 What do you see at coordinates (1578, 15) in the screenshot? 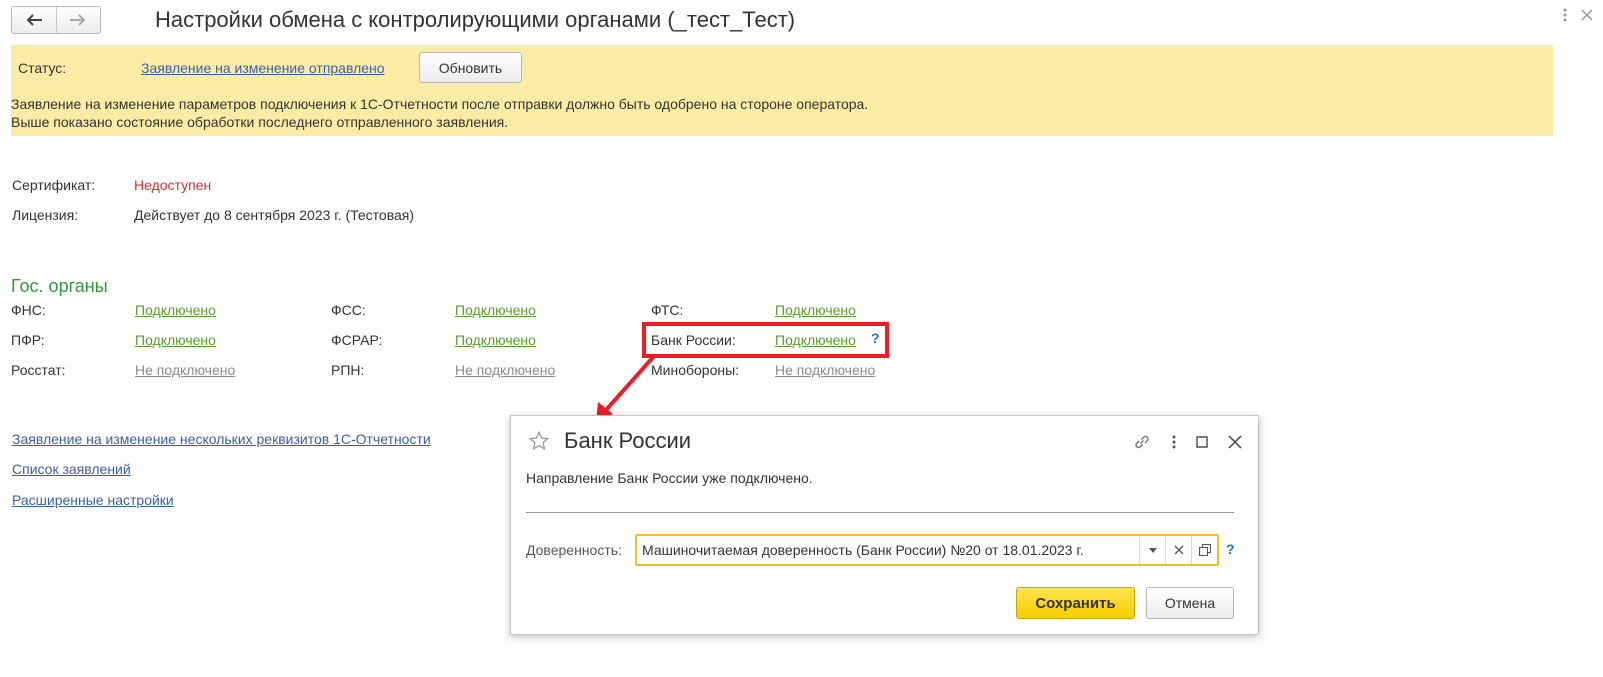
I see `window-controls` at bounding box center [1578, 15].